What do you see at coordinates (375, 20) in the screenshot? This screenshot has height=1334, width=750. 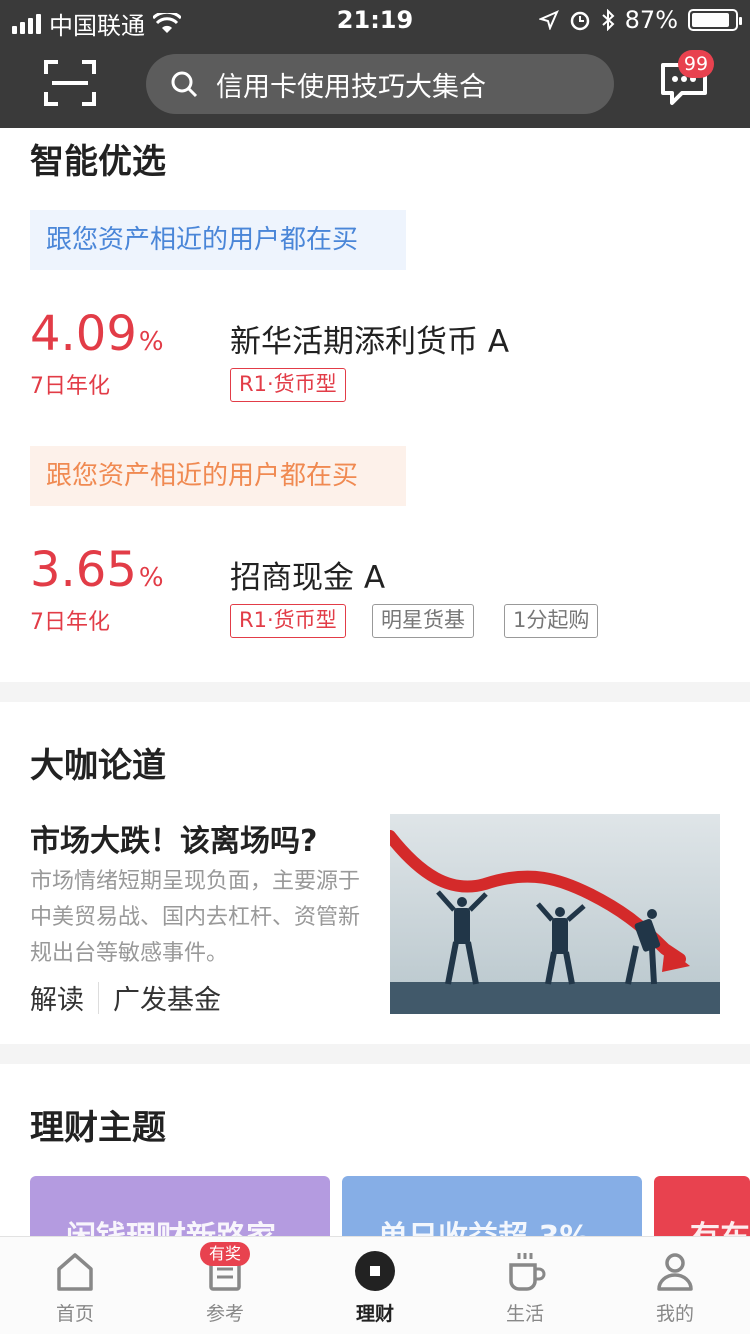 I see `status-bar: 中国联通 21:19 87%` at bounding box center [375, 20].